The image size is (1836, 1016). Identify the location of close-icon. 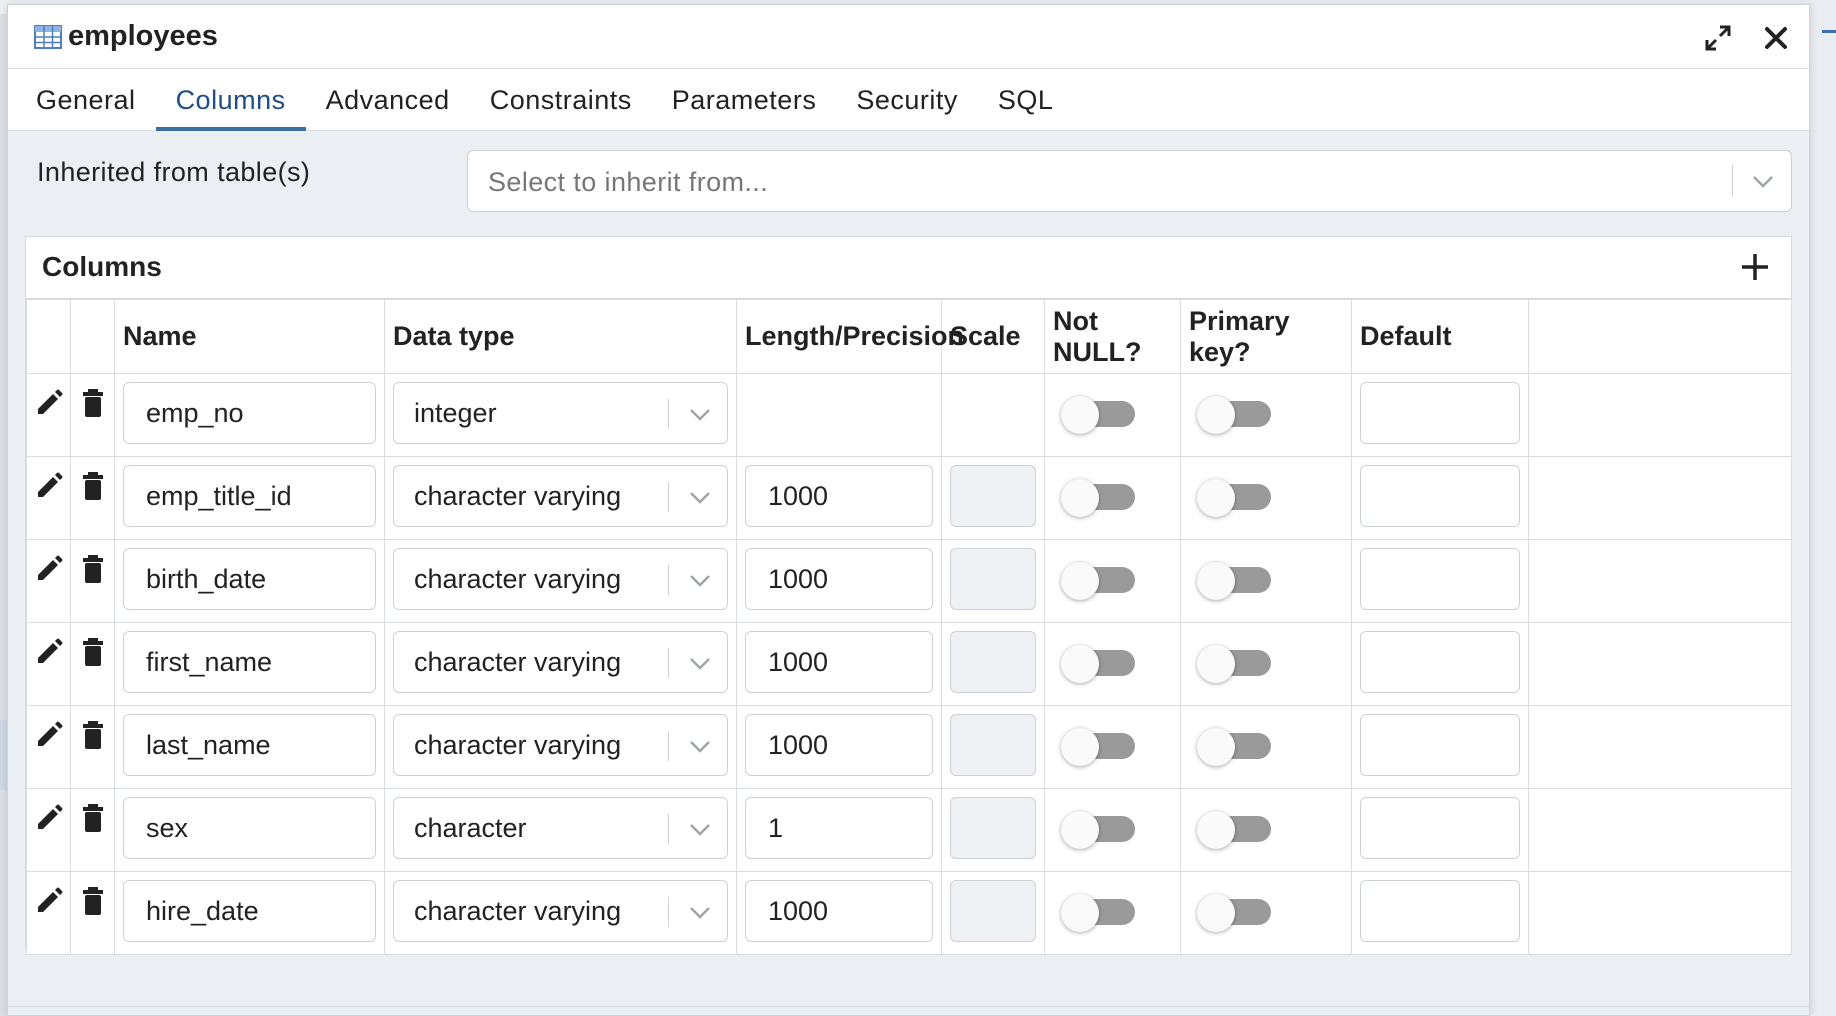
(1776, 38).